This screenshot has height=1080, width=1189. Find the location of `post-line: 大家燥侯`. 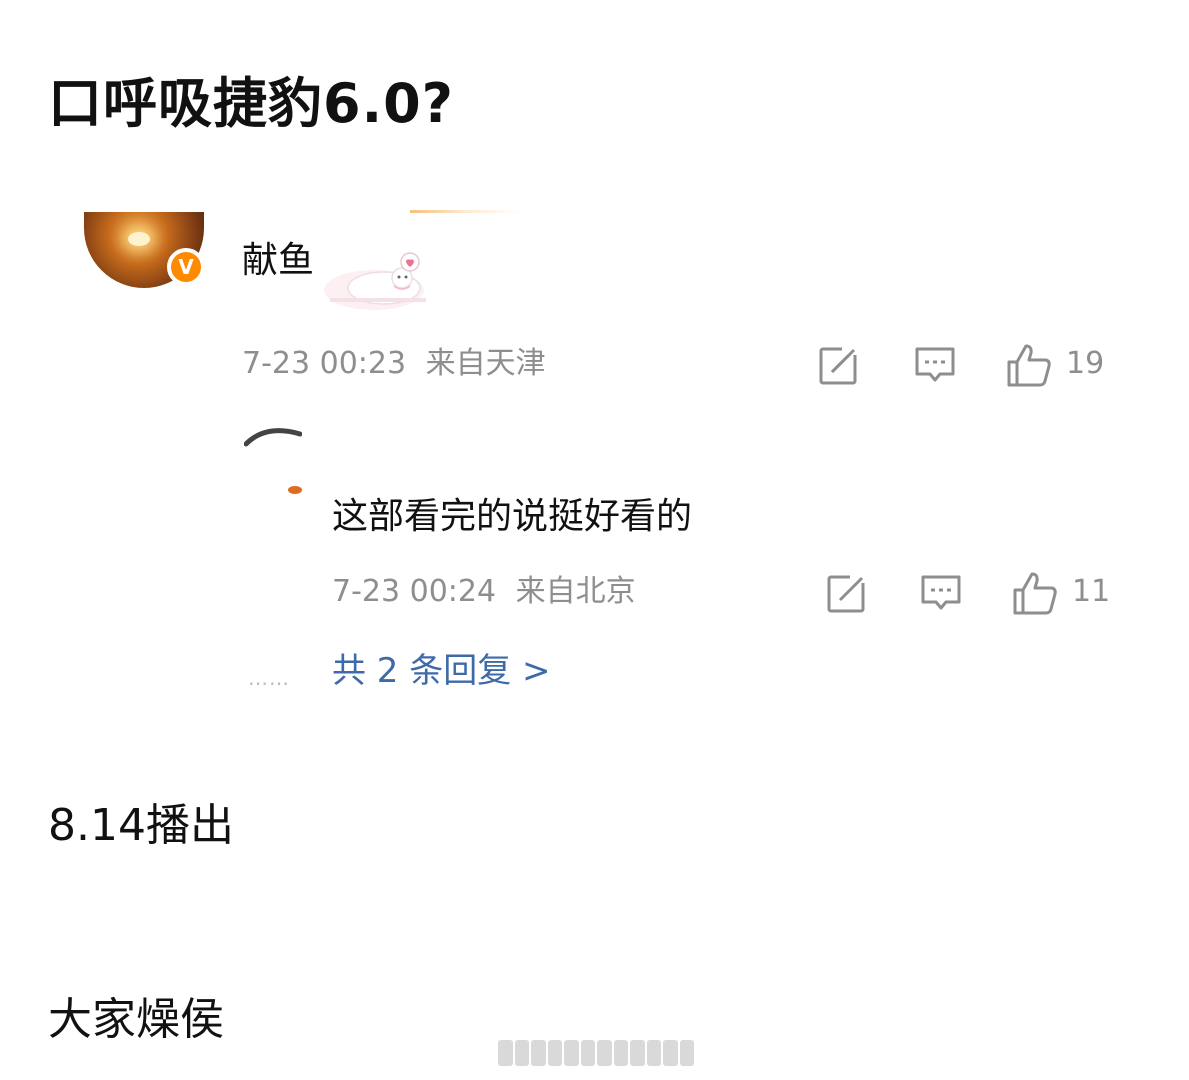

post-line: 大家燥侯 is located at coordinates (136, 1019).